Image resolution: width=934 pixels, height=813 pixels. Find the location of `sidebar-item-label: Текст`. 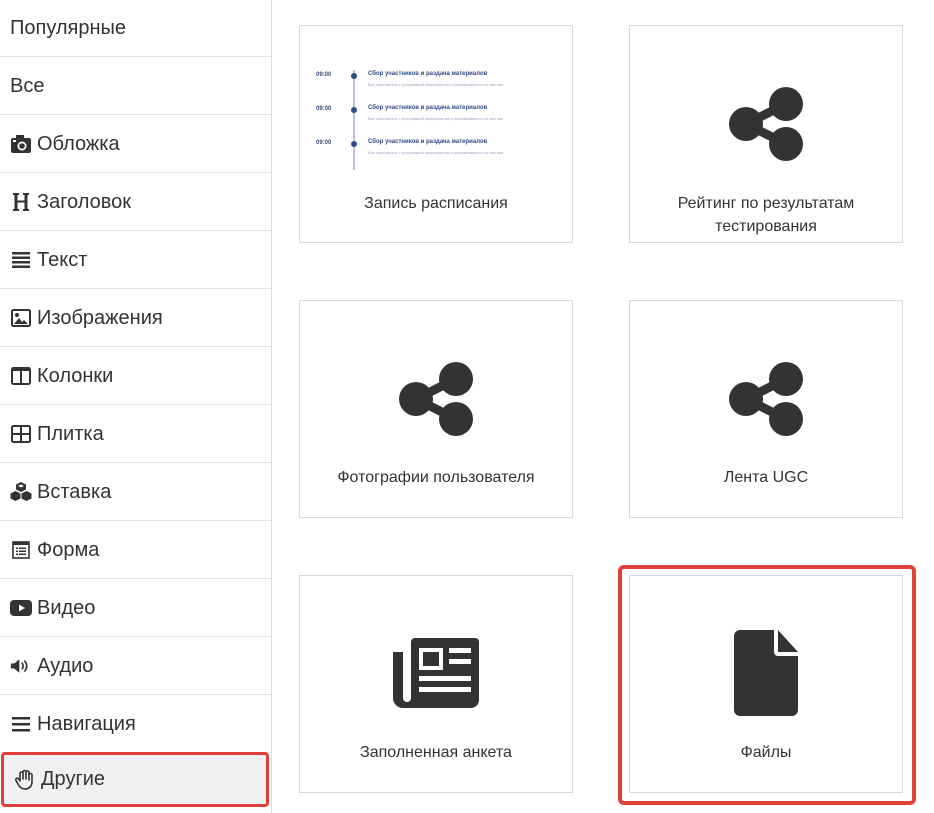

sidebar-item-label: Текст is located at coordinates (62, 259).